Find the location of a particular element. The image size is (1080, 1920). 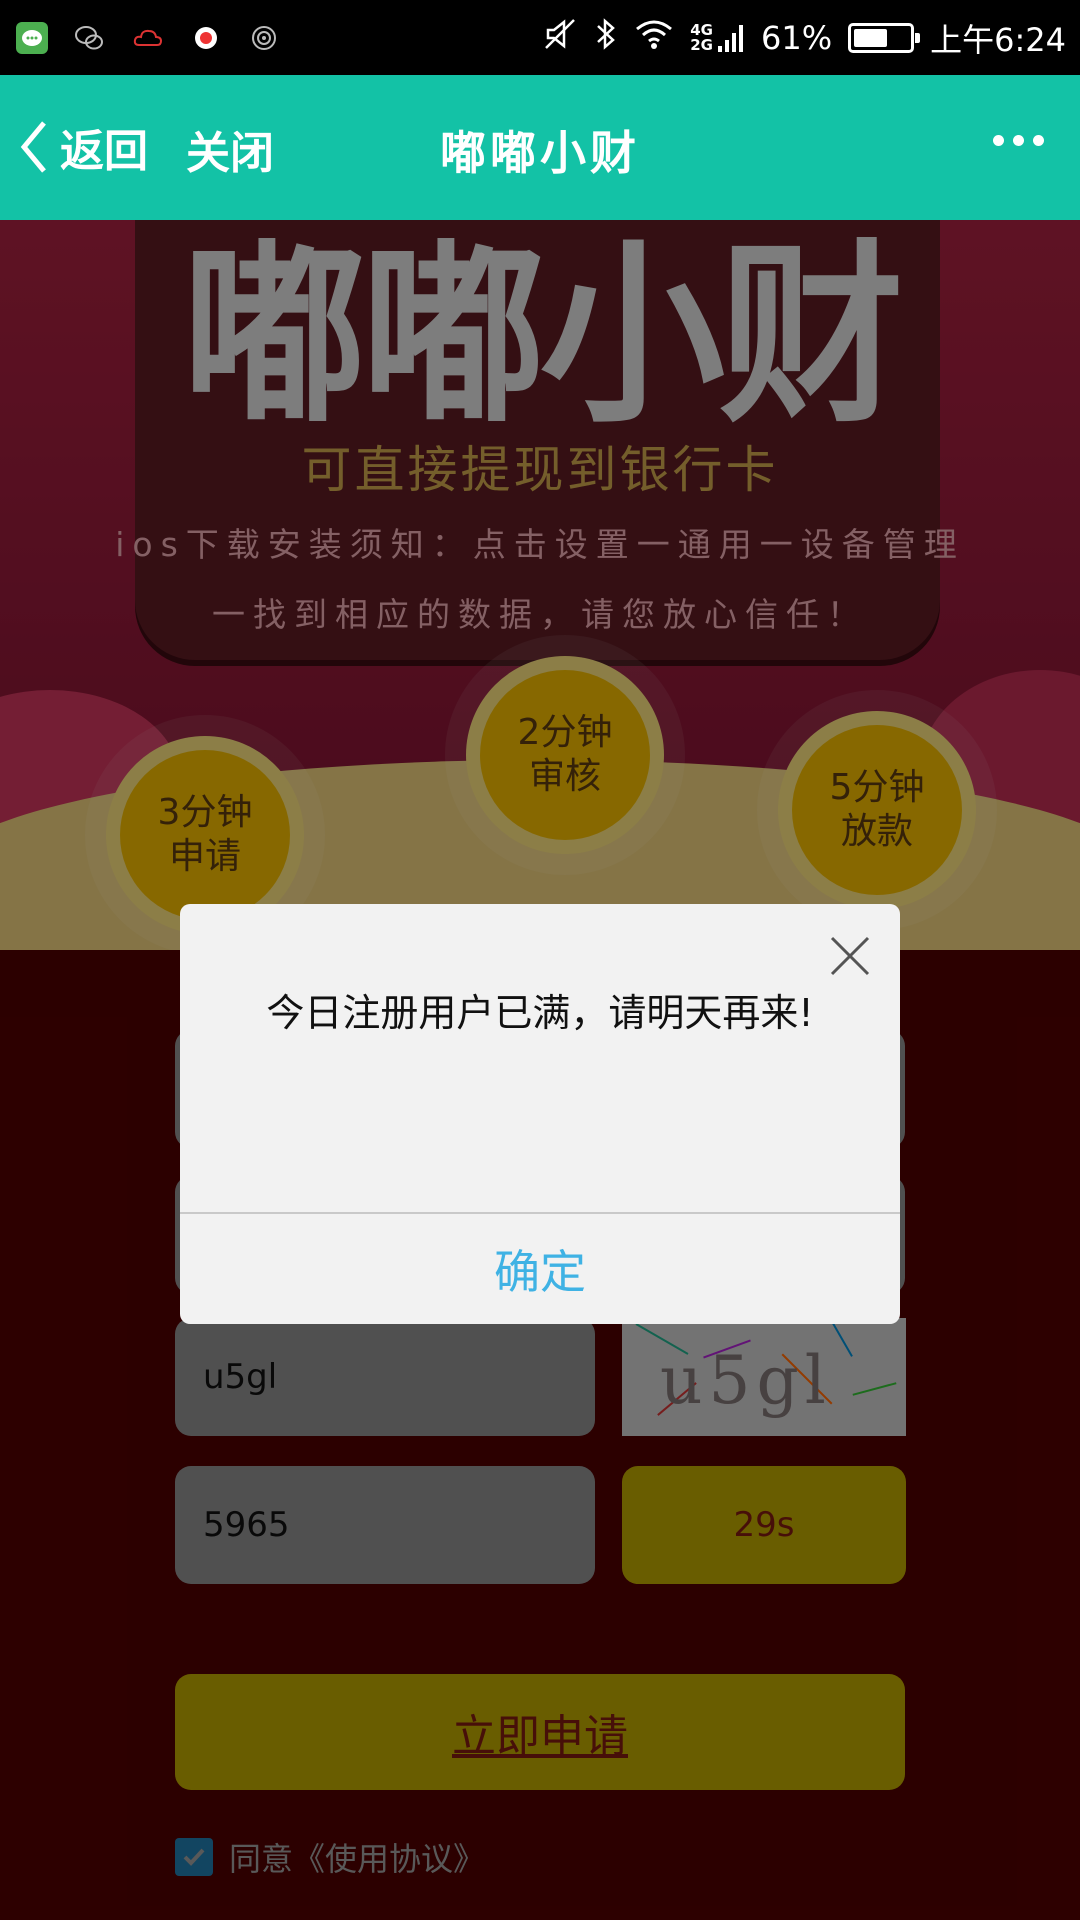

more-dots-icon is located at coordinates (1018, 140).